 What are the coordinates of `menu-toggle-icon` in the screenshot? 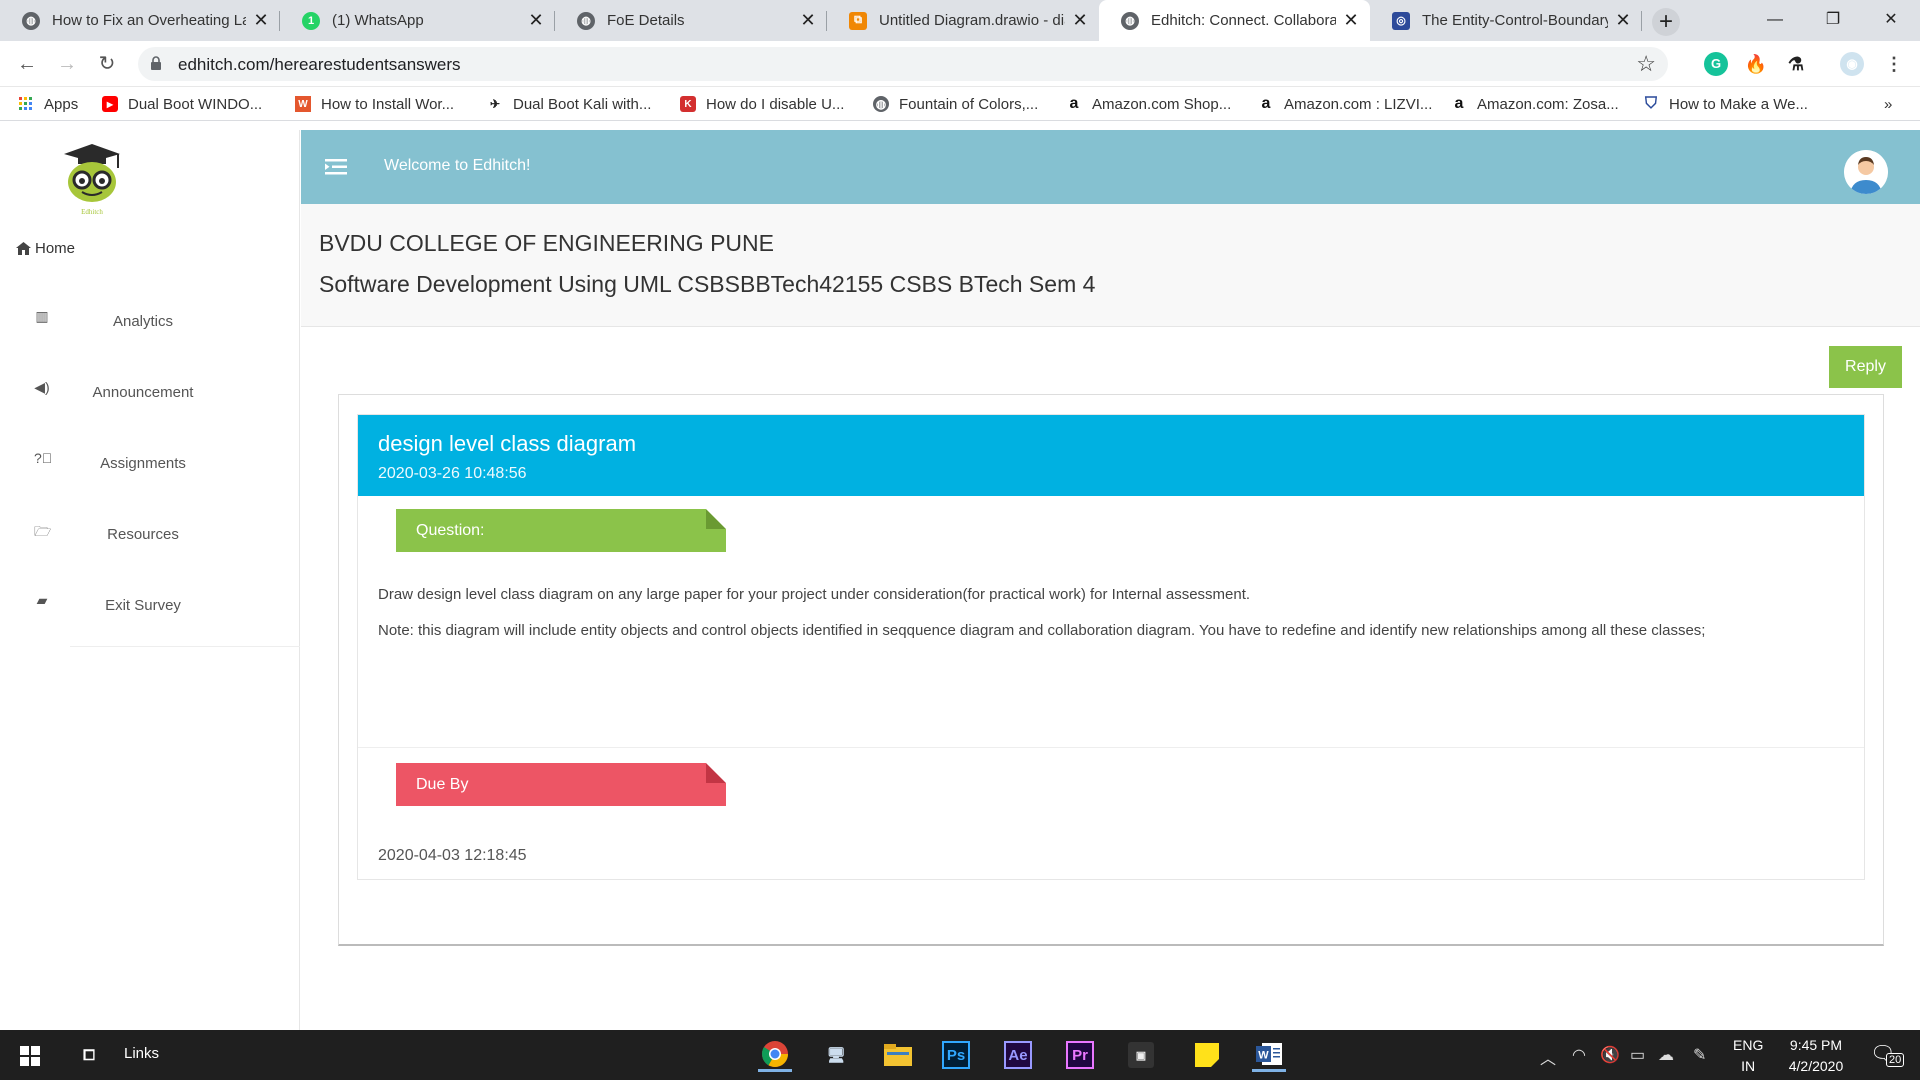 It's located at (336, 167).